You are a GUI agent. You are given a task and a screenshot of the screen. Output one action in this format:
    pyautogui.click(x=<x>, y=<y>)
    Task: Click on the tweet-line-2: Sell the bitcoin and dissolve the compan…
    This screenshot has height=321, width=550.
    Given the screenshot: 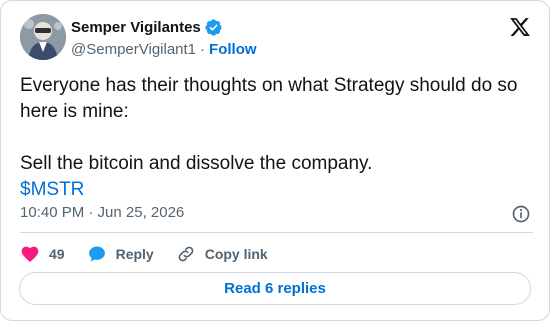 What is the action you would take?
    pyautogui.click(x=196, y=163)
    